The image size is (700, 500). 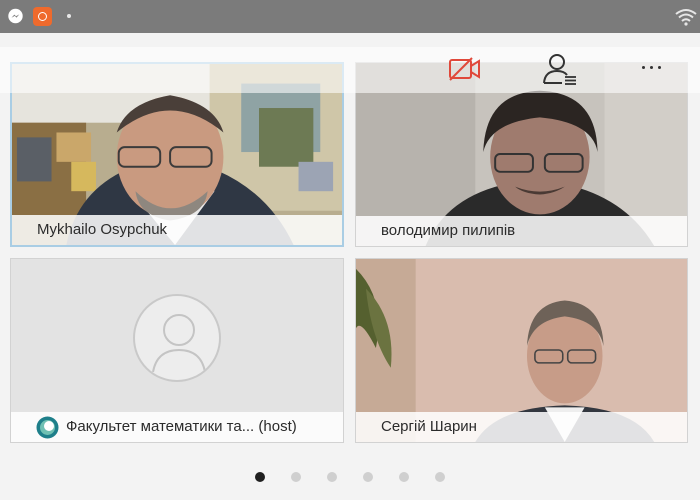 What do you see at coordinates (521, 231) in the screenshot?
I see `participant-name: володимир пилипів` at bounding box center [521, 231].